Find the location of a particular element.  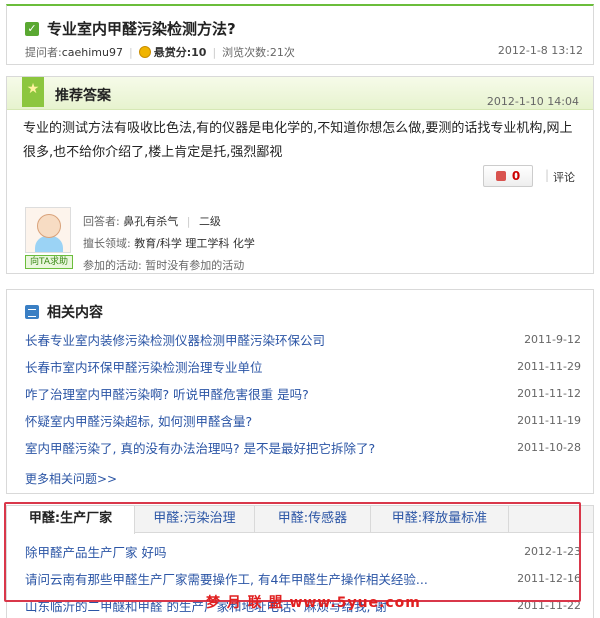

related-link: 长春市室内环保甲醛污染检测治理专业单位 is located at coordinates (144, 366).